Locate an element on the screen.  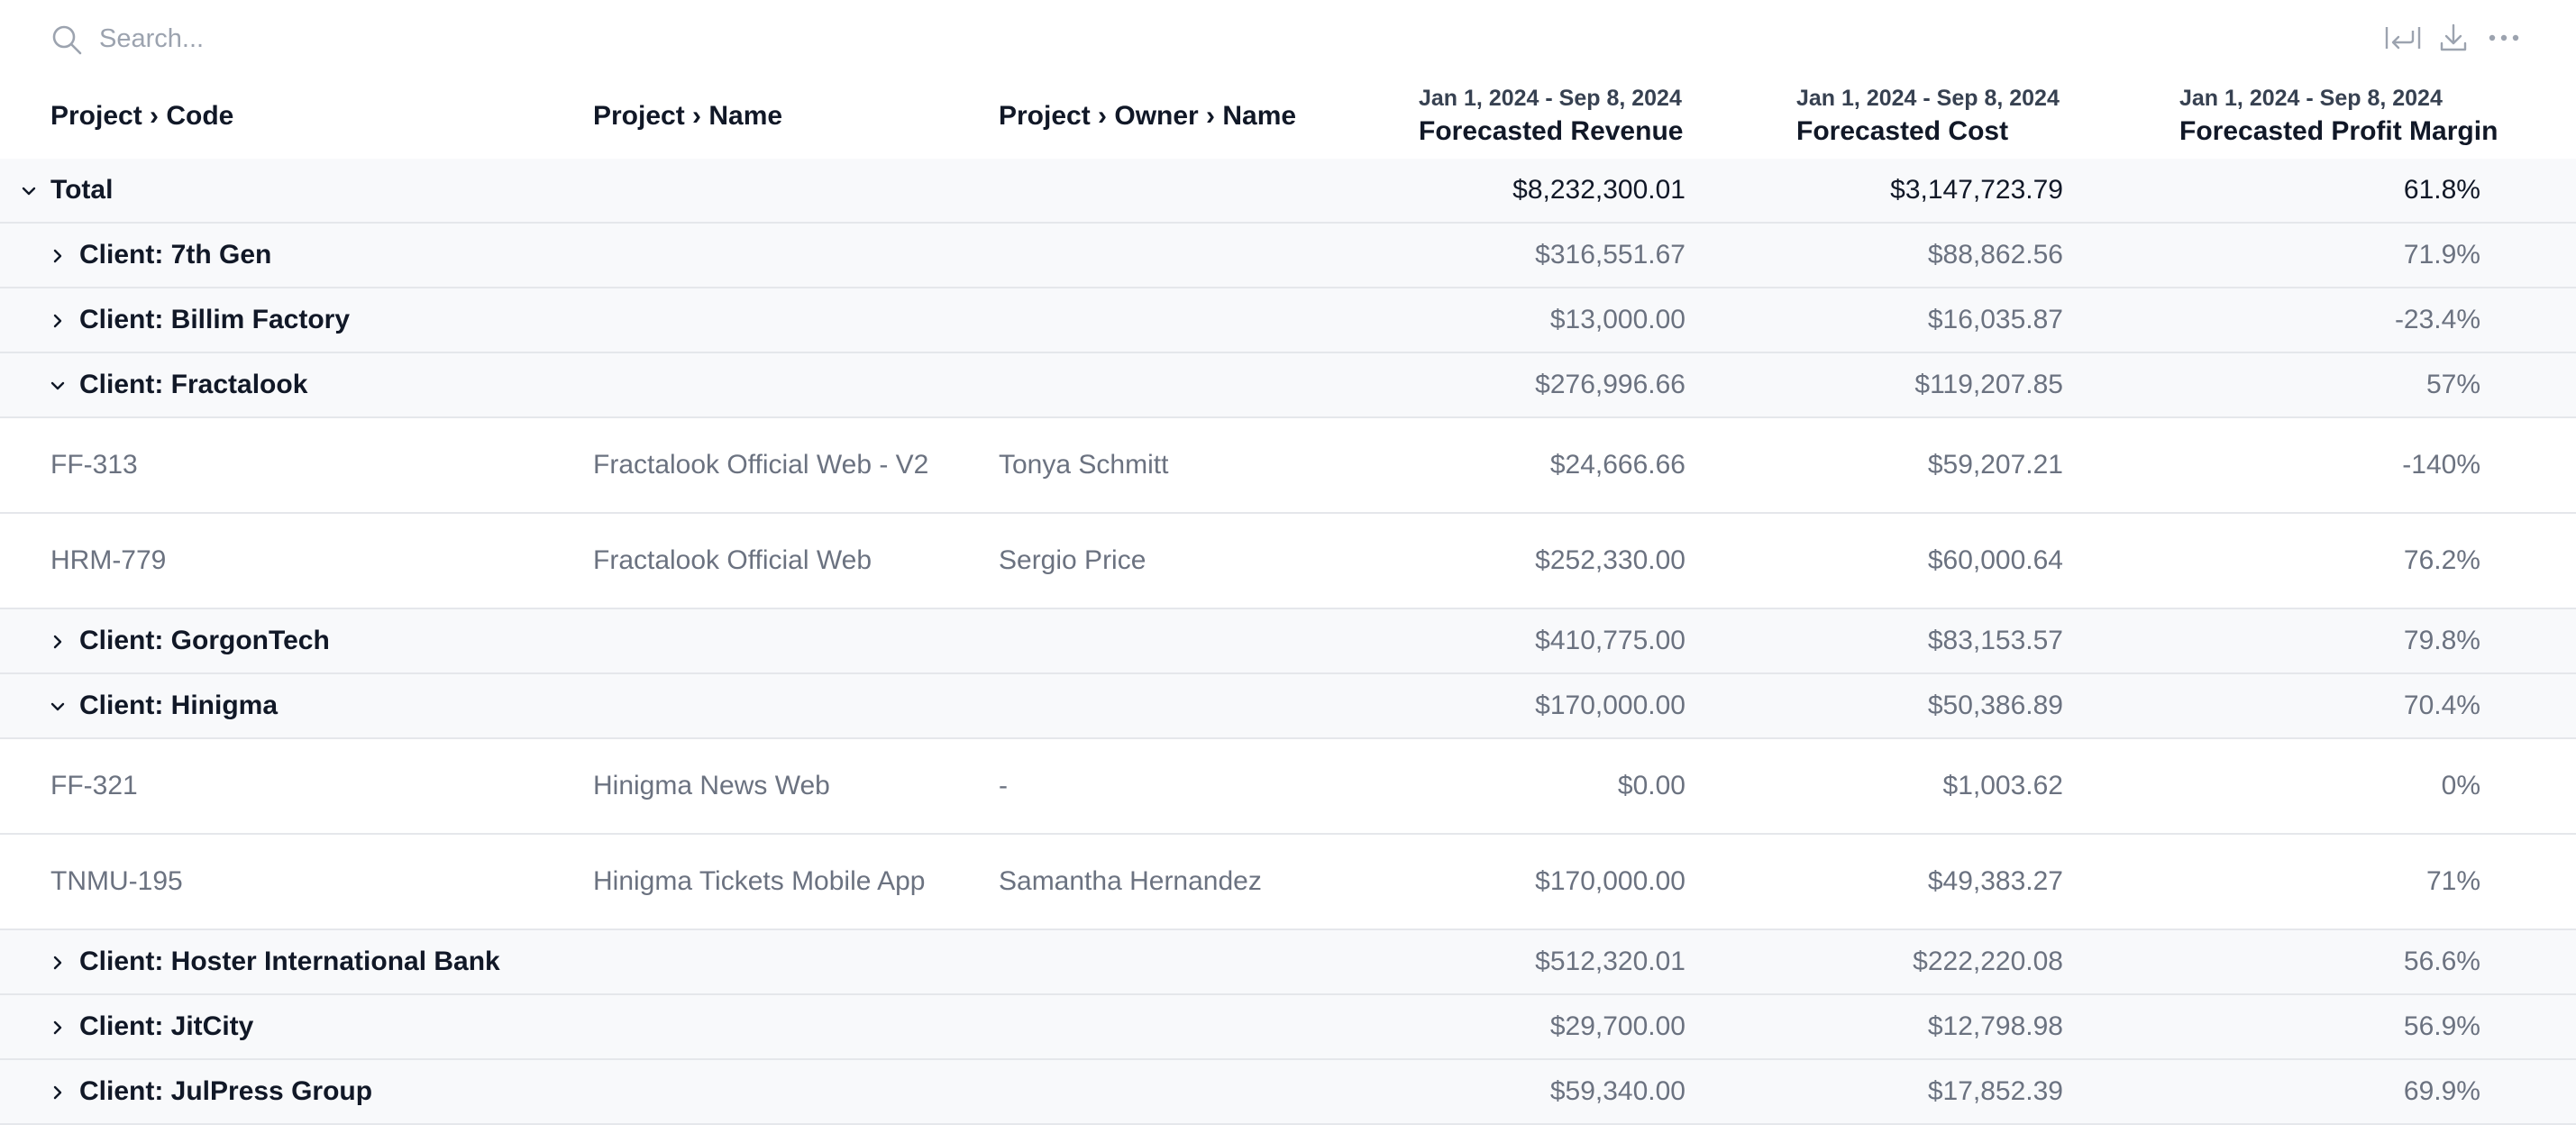
header-label: Forecasted Cost is located at coordinates (1902, 131).